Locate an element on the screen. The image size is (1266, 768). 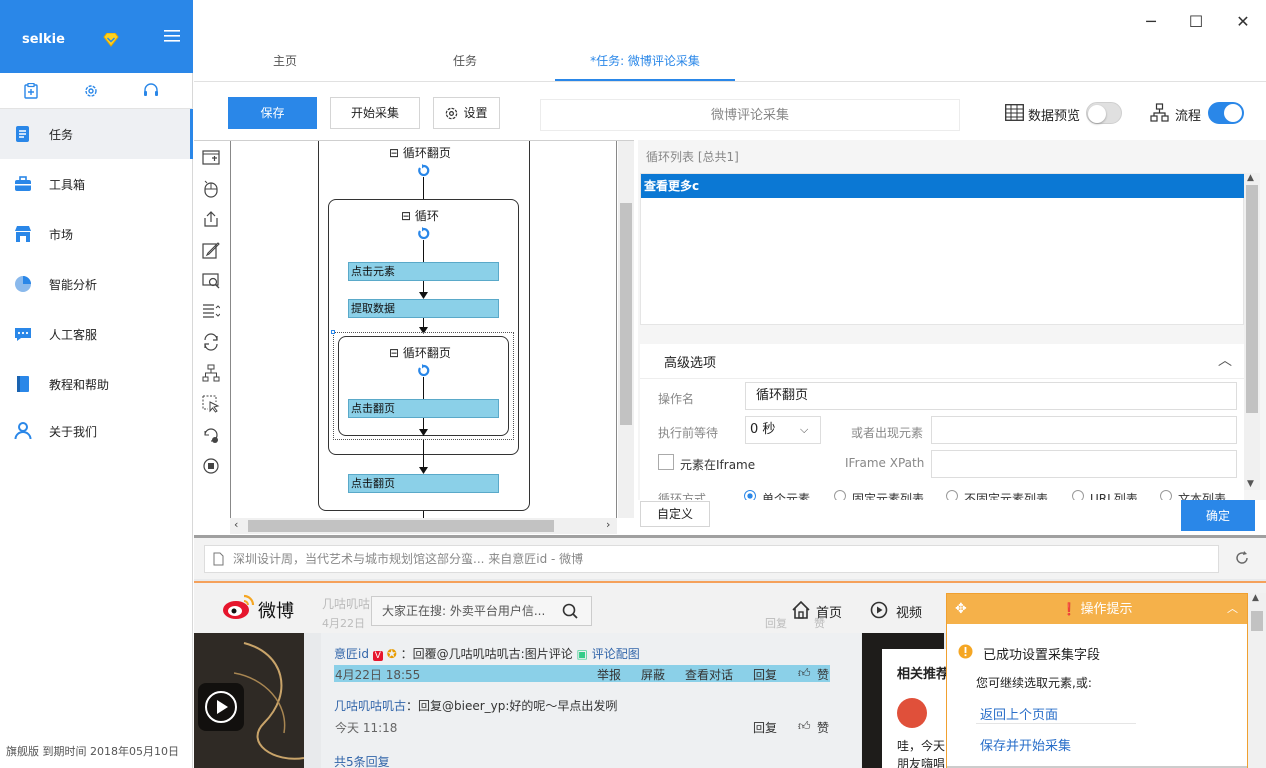
settings-gear-icon is located at coordinates (91, 91).